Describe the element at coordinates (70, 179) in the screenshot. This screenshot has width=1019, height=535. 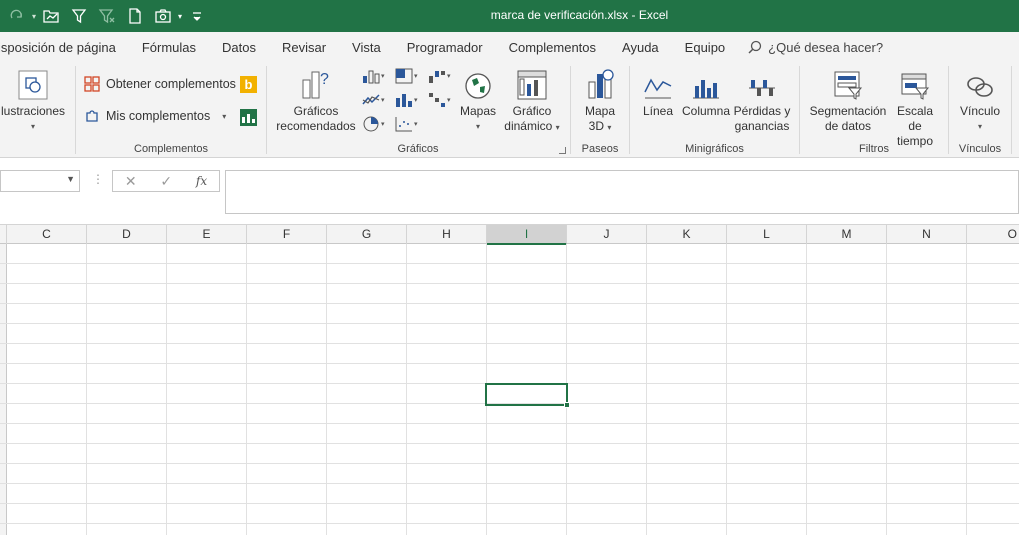
I see `name-box-dropdown-icon: ▼` at that location.